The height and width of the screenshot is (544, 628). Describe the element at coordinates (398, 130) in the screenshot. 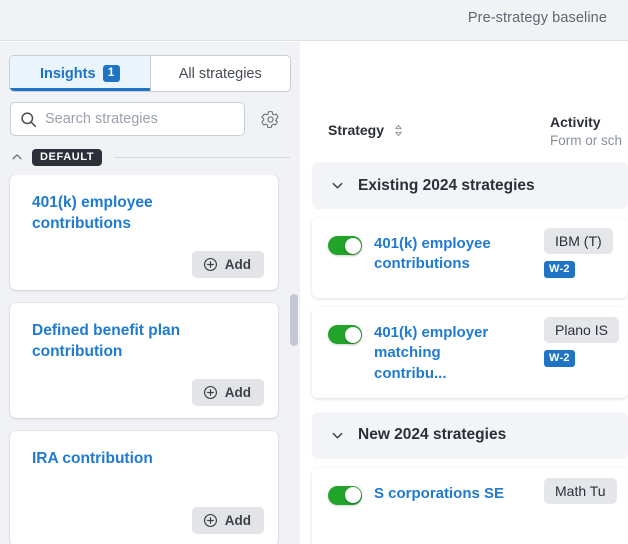

I see `sort-updown-icon` at that location.